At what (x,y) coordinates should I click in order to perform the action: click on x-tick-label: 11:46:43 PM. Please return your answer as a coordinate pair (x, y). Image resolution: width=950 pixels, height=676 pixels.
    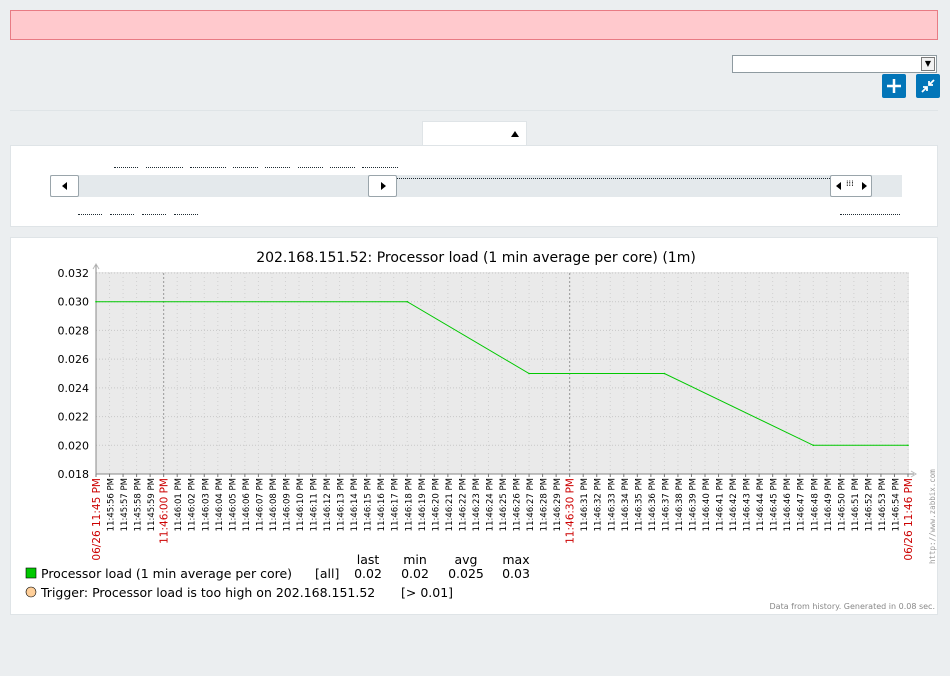
    Looking at the image, I should click on (748, 504).